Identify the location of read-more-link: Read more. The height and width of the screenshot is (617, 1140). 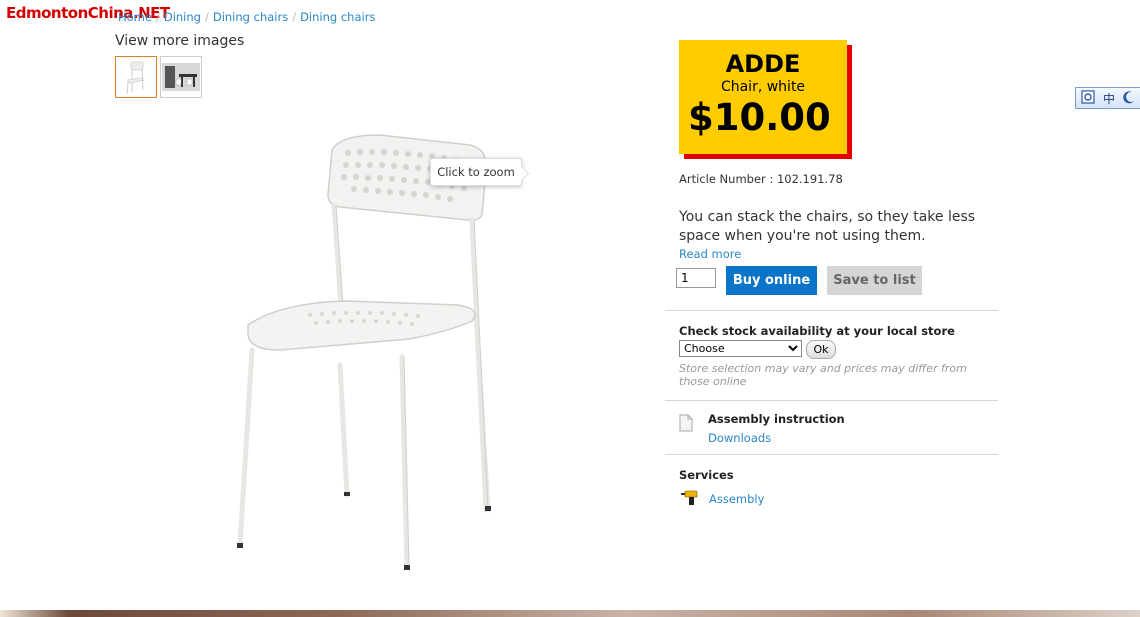
(710, 254).